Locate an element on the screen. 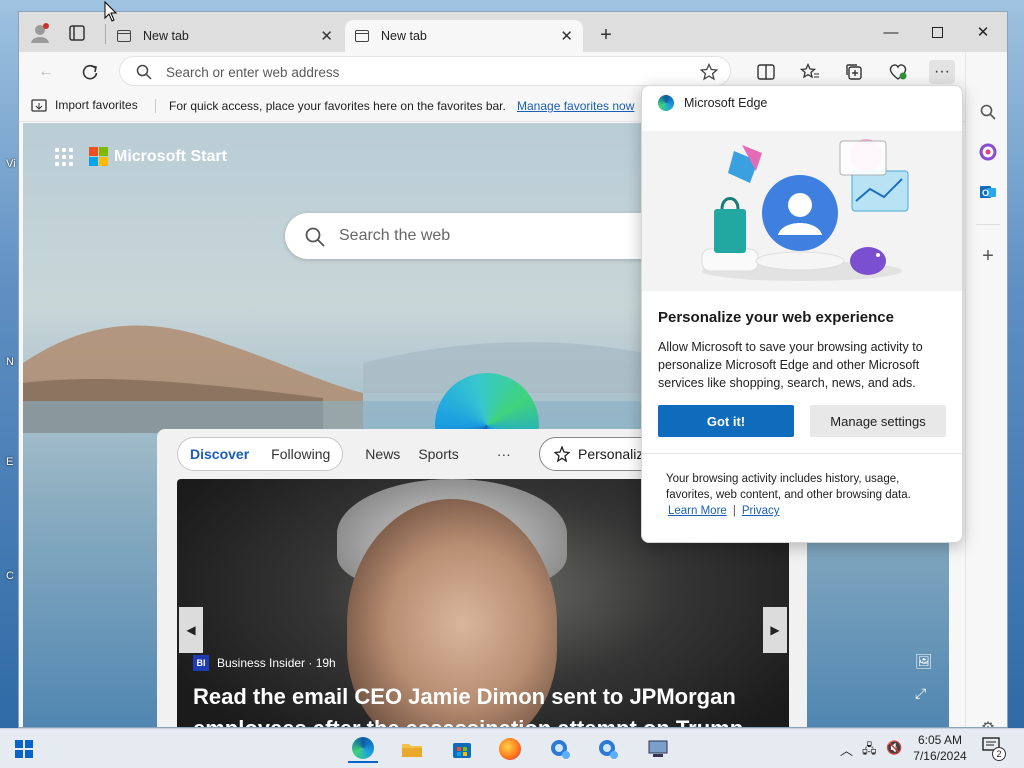 The image size is (1024, 768). more-dots-icon: ··· is located at coordinates (942, 71).